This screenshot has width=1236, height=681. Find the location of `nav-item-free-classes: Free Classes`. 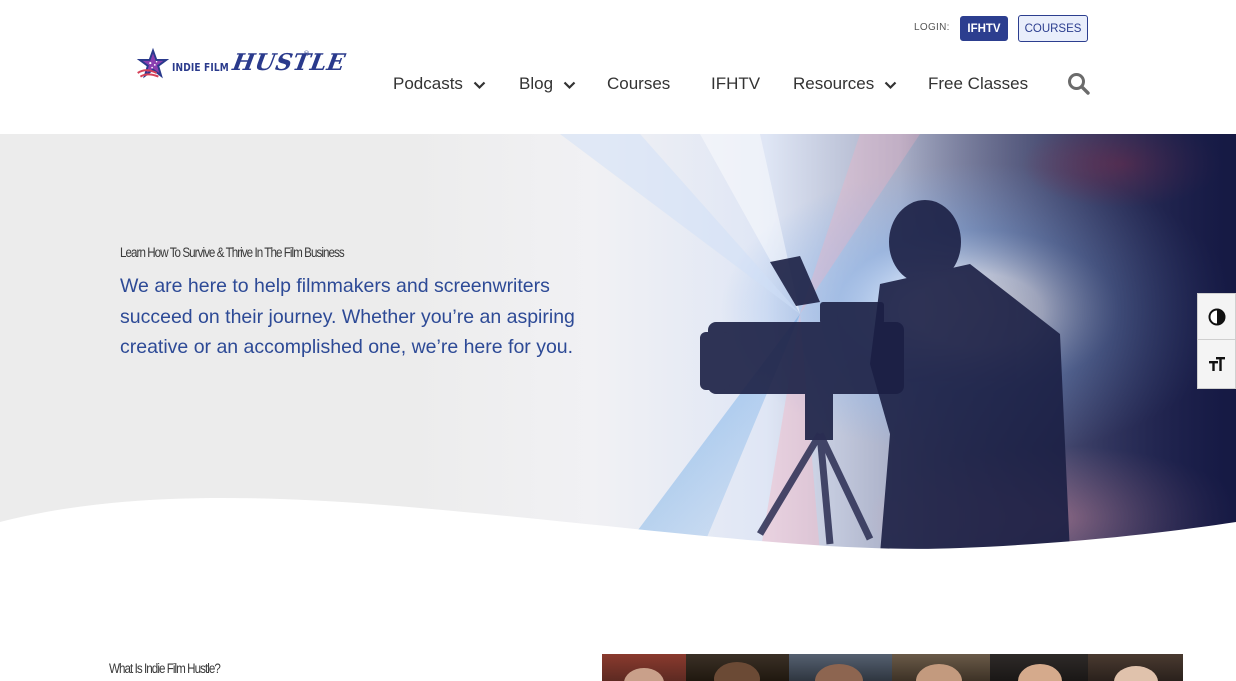

nav-item-free-classes: Free Classes is located at coordinates (978, 84).